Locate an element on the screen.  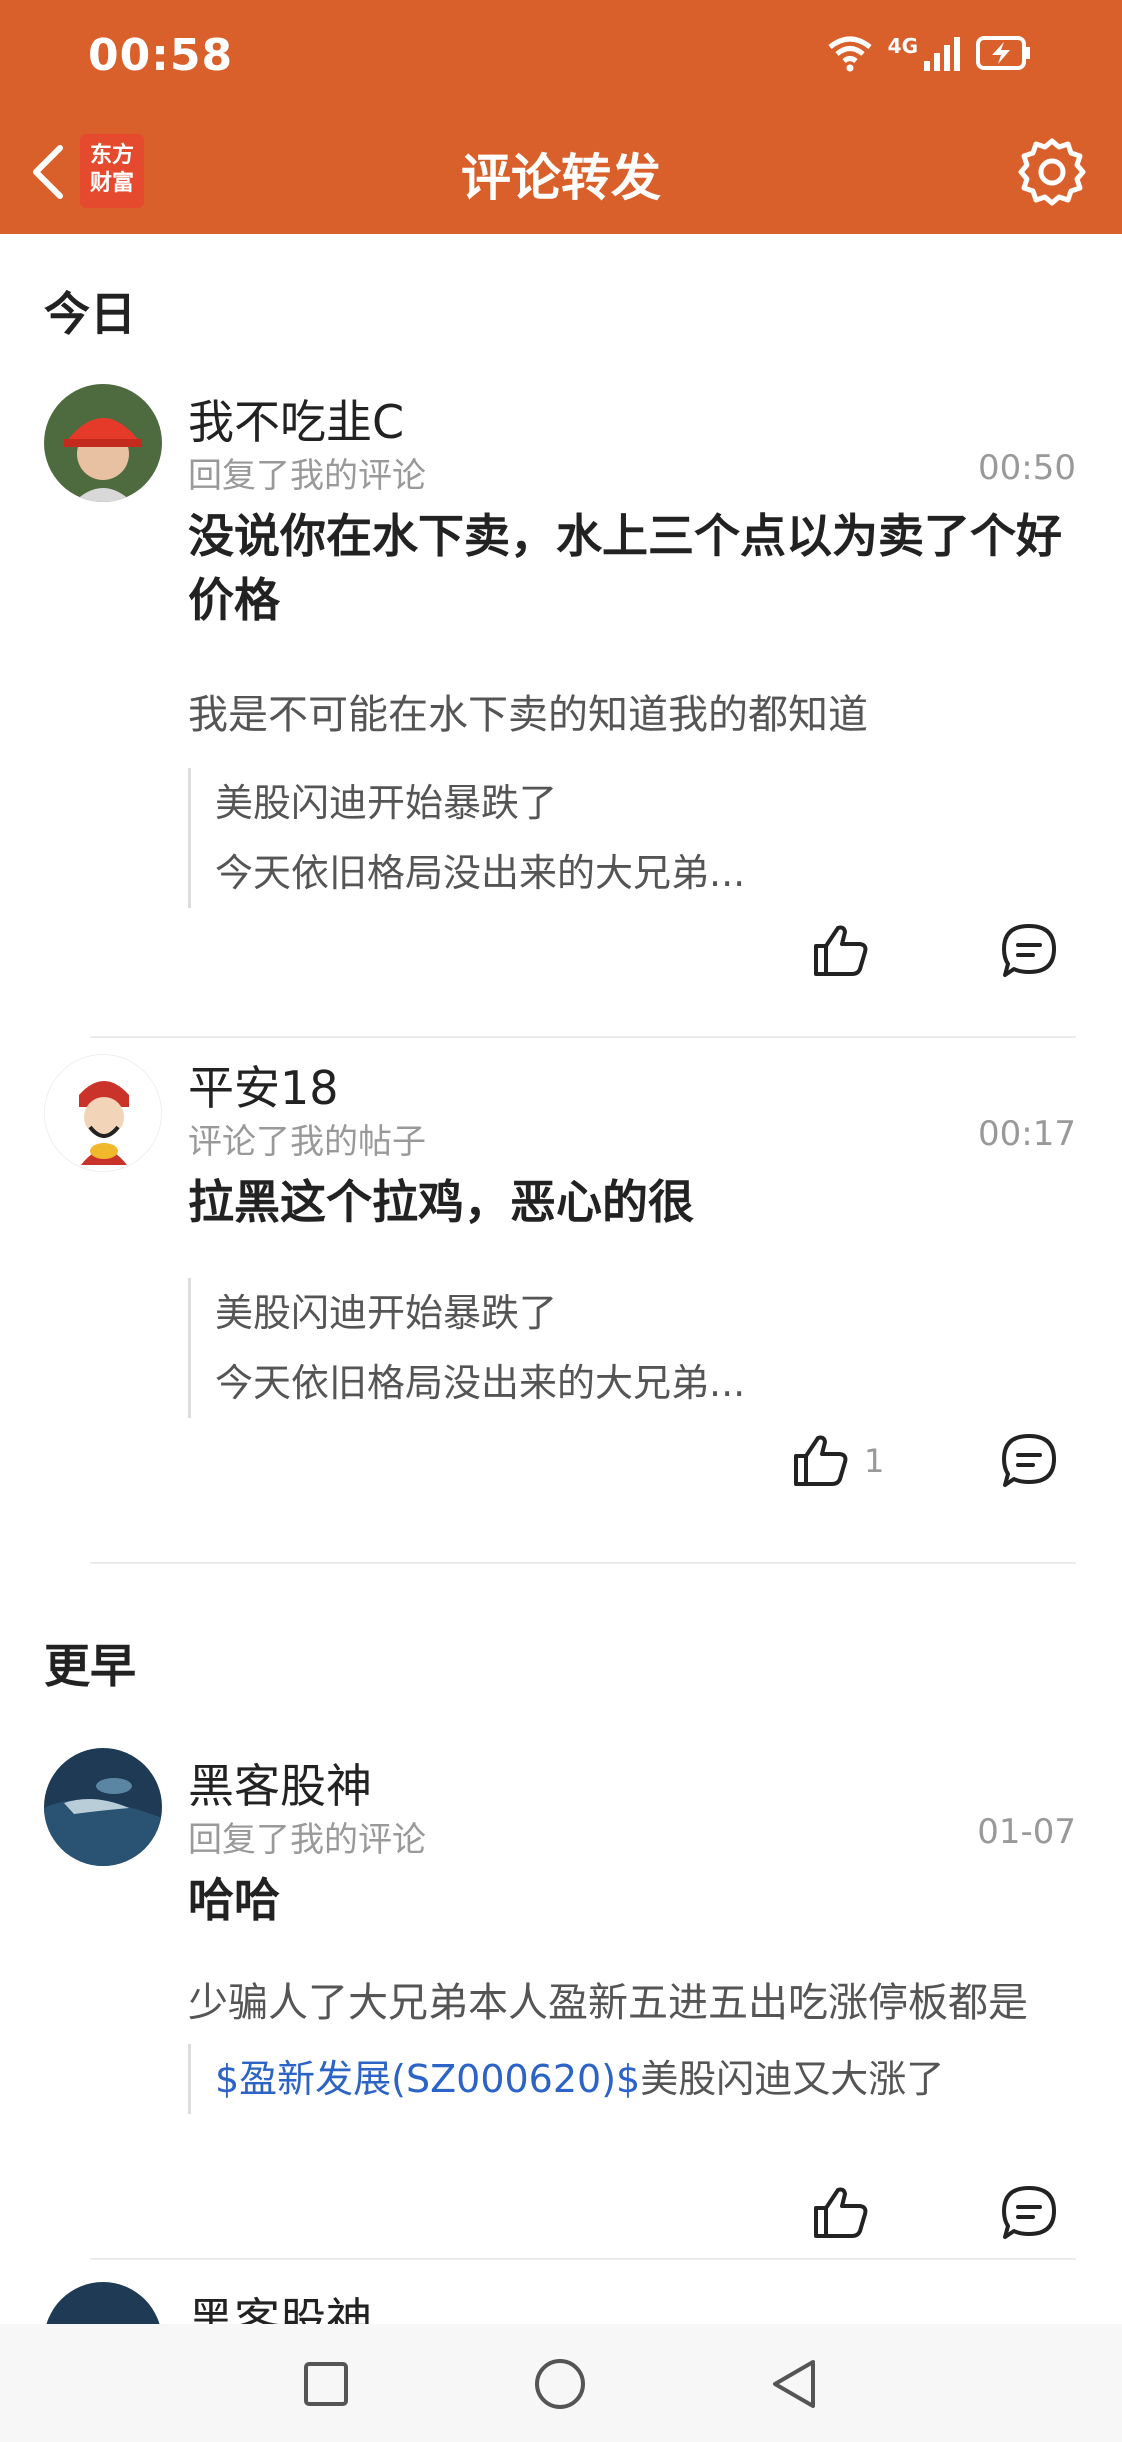
page-title: 评论转发 is located at coordinates (561, 178).